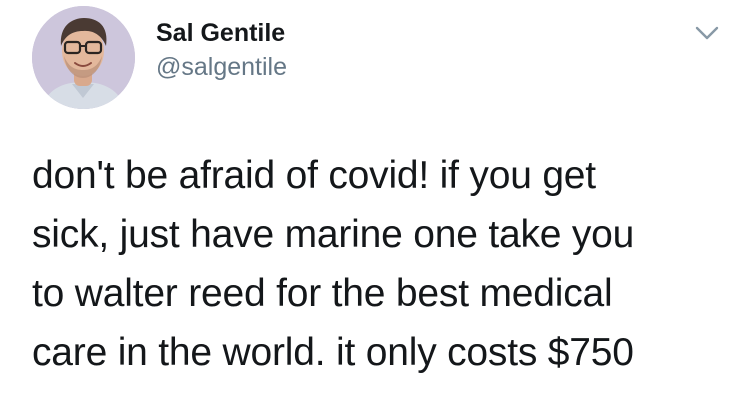  I want to click on handle: @salgentile, so click(221, 67).